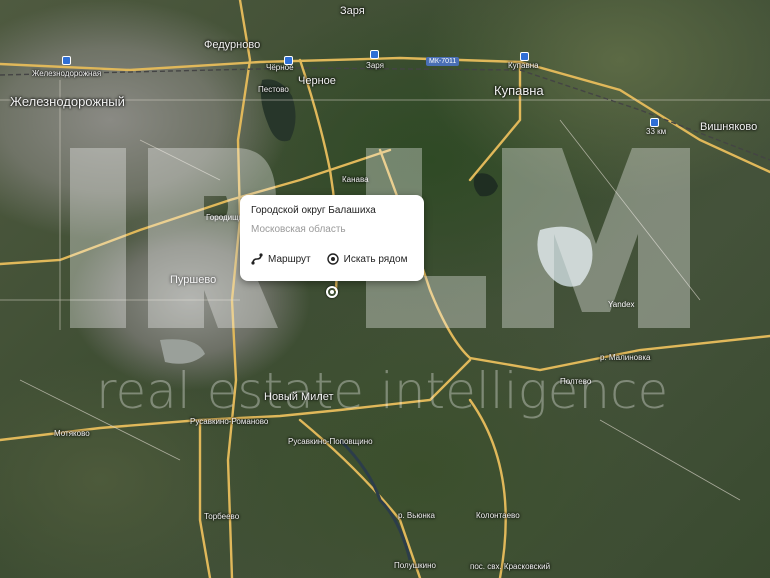 The image size is (770, 578). Describe the element at coordinates (625, 357) in the screenshot. I see `river-label: р. Малиновка` at that location.